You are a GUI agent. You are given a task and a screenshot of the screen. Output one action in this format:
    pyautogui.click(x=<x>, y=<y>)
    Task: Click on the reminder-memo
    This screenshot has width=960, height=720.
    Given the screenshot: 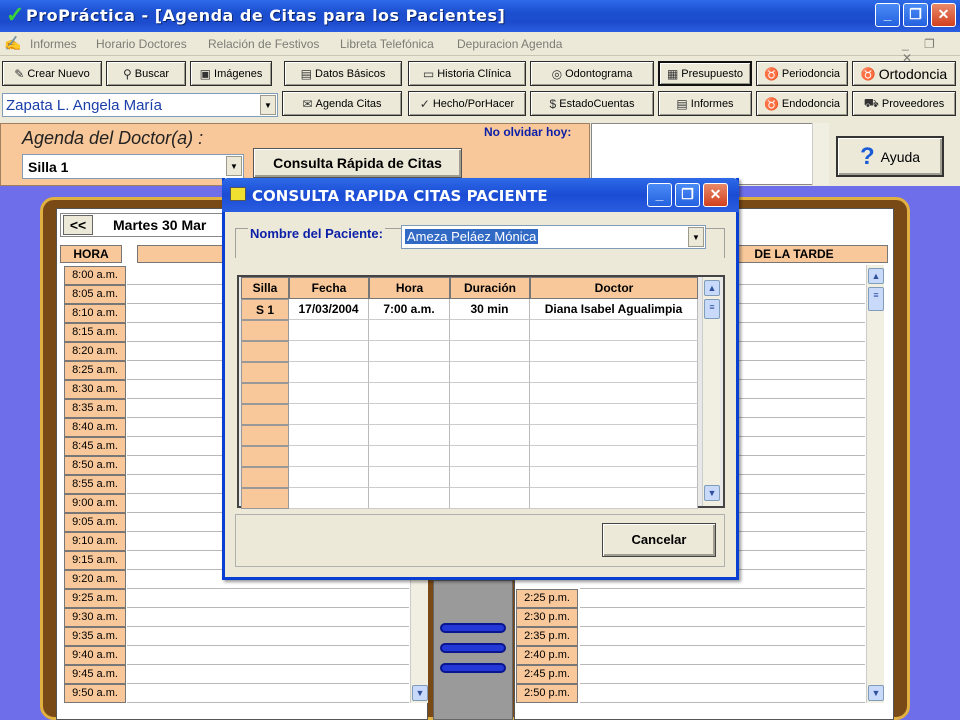 What is the action you would take?
    pyautogui.click(x=710, y=154)
    